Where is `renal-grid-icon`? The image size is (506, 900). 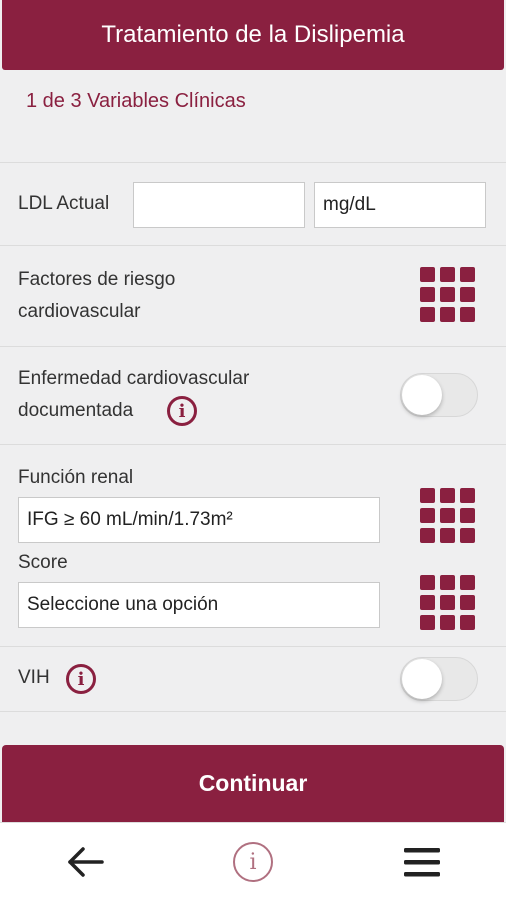 renal-grid-icon is located at coordinates (448, 516).